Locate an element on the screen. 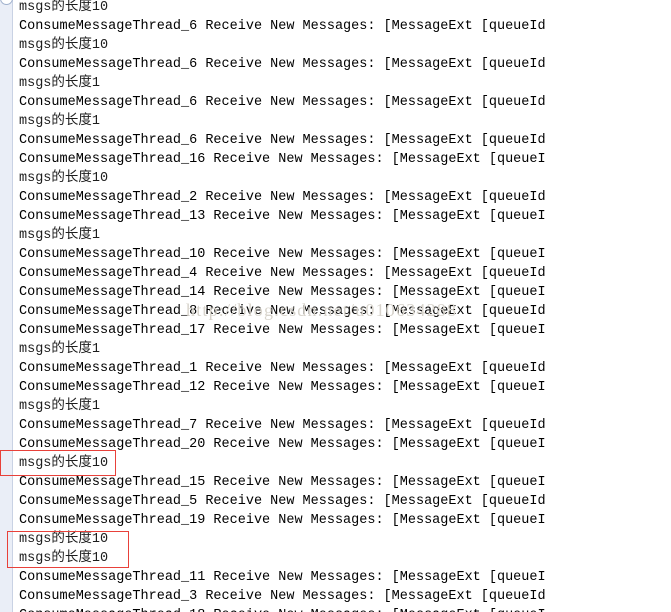 The height and width of the screenshot is (612, 671). fold-marker-icon is located at coordinates (6, 2).